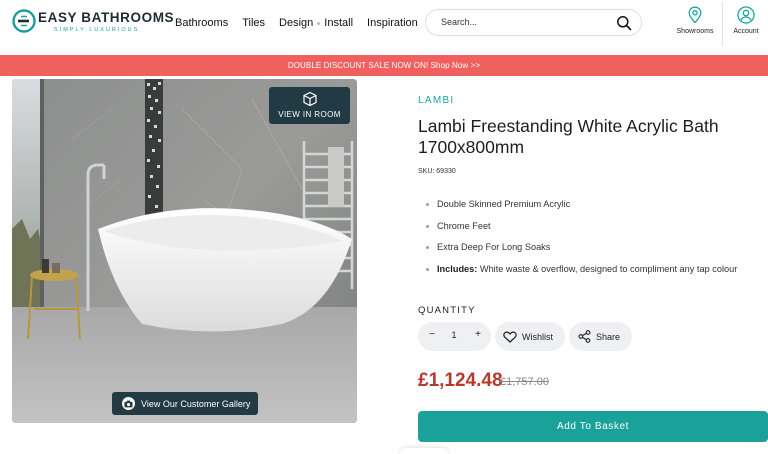 The image size is (768, 454). What do you see at coordinates (106, 17) in the screenshot?
I see `logo-wordmark: EASY BATHROOMS` at bounding box center [106, 17].